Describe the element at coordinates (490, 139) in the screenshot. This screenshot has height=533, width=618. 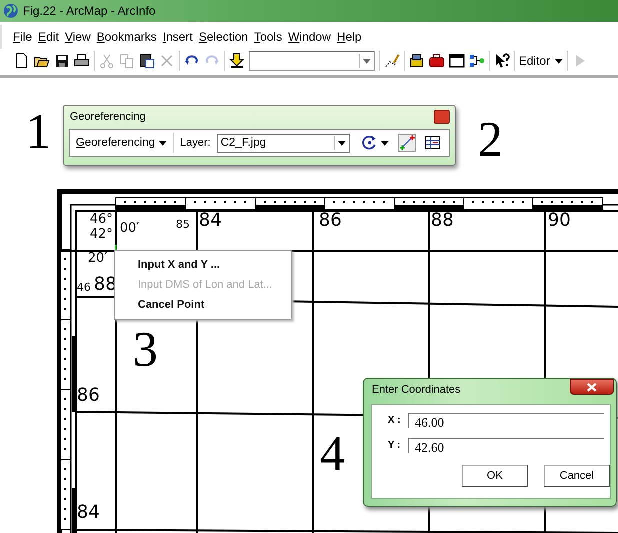
I see `step-number: 2` at that location.